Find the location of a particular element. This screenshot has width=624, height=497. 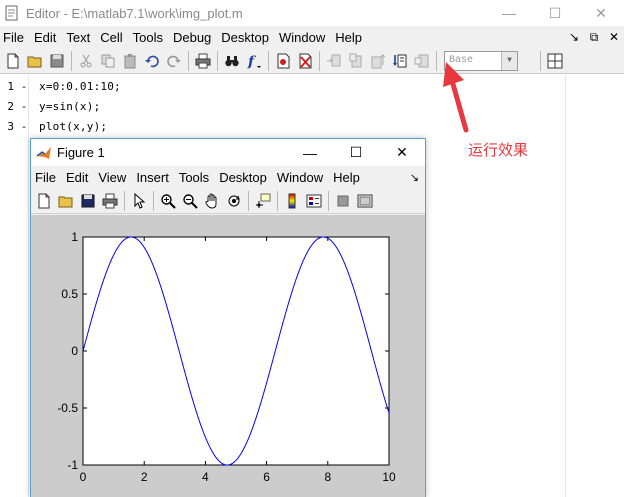

zoom-in-button is located at coordinates (168, 201).